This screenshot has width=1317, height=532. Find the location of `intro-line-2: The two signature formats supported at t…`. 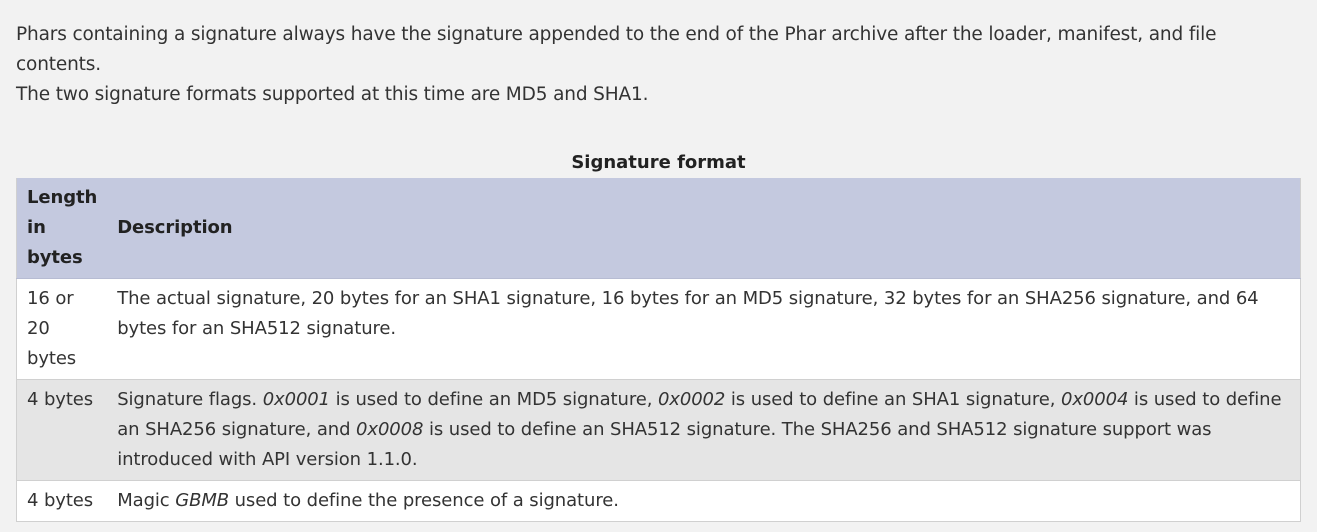

intro-line-2: The two signature formats supported at t… is located at coordinates (332, 94).